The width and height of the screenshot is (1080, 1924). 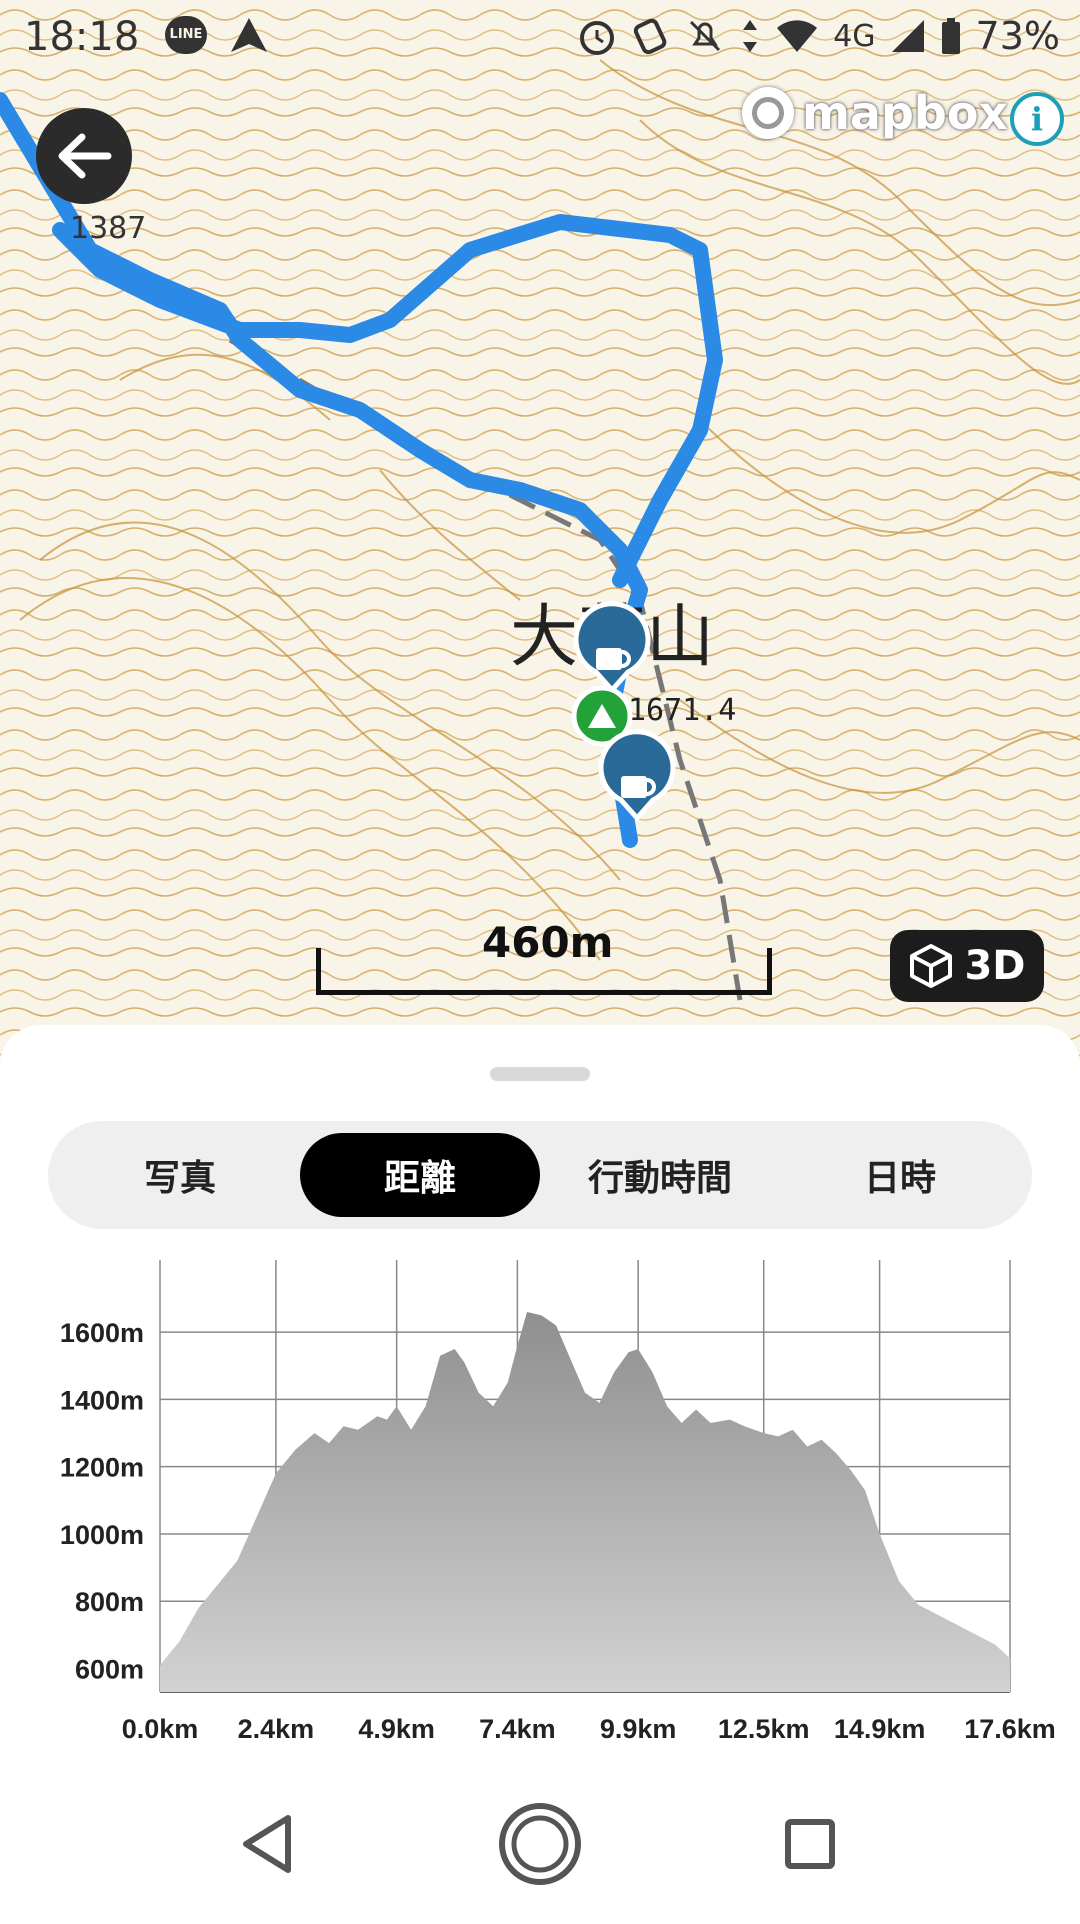 What do you see at coordinates (900, 1175) in the screenshot?
I see `tab-datetime: 日時` at bounding box center [900, 1175].